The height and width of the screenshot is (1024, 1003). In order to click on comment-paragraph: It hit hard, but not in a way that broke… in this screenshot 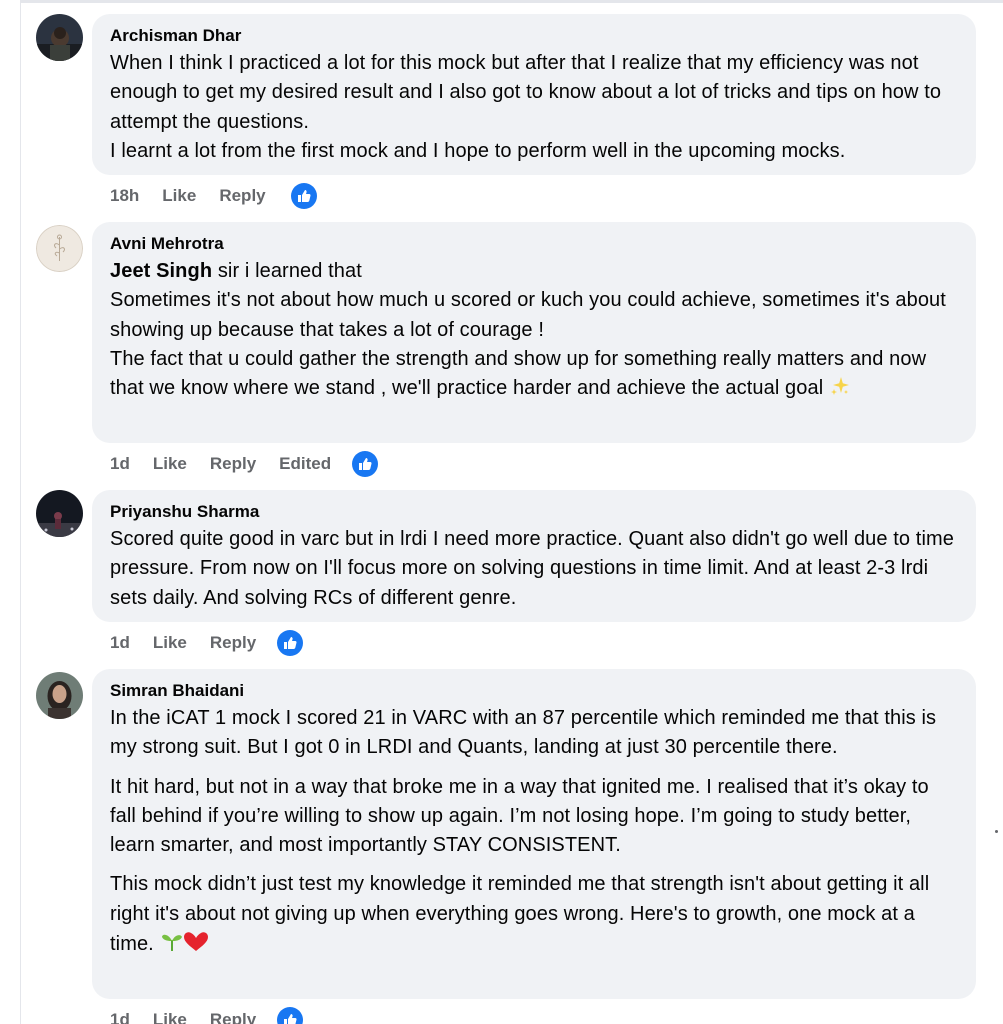, I will do `click(519, 816)`.